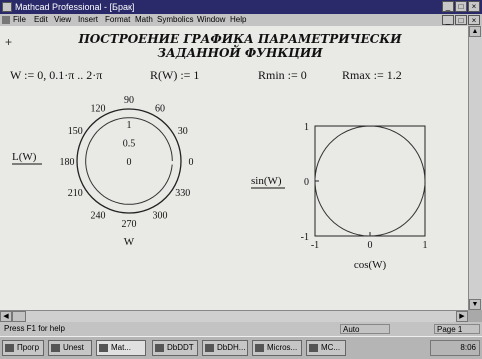 Image resolution: width=482 pixels, height=359 pixels. What do you see at coordinates (75, 193) in the screenshot?
I see `polar-angle-tick-label: 210` at bounding box center [75, 193].